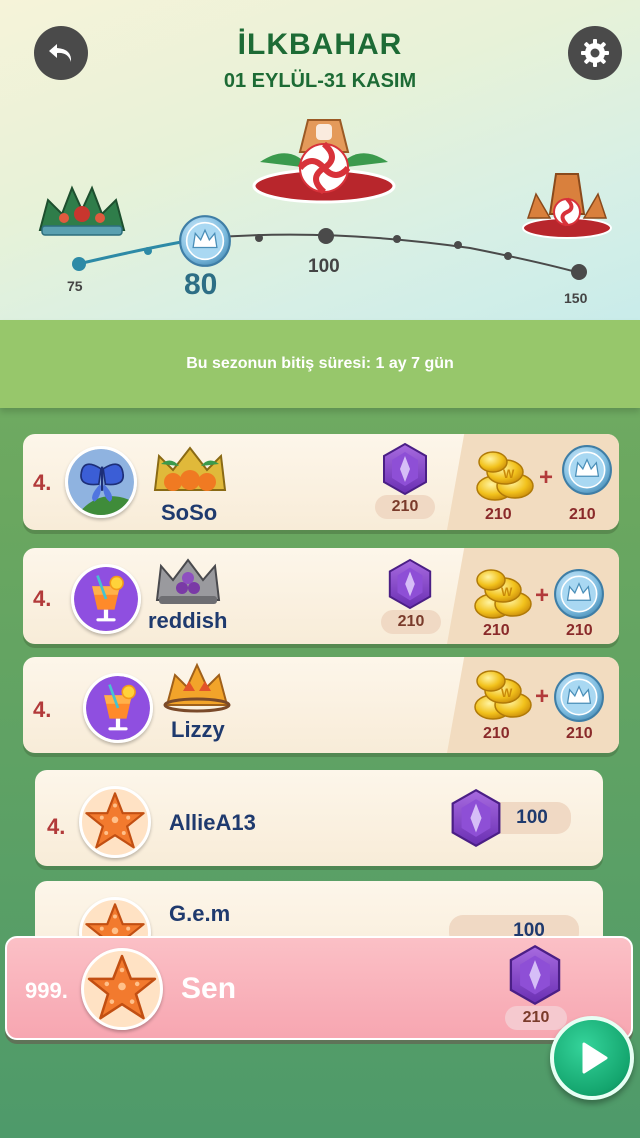 This screenshot has height=1138, width=640. What do you see at coordinates (212, 822) in the screenshot?
I see `player-name: AllieA13` at bounding box center [212, 822].